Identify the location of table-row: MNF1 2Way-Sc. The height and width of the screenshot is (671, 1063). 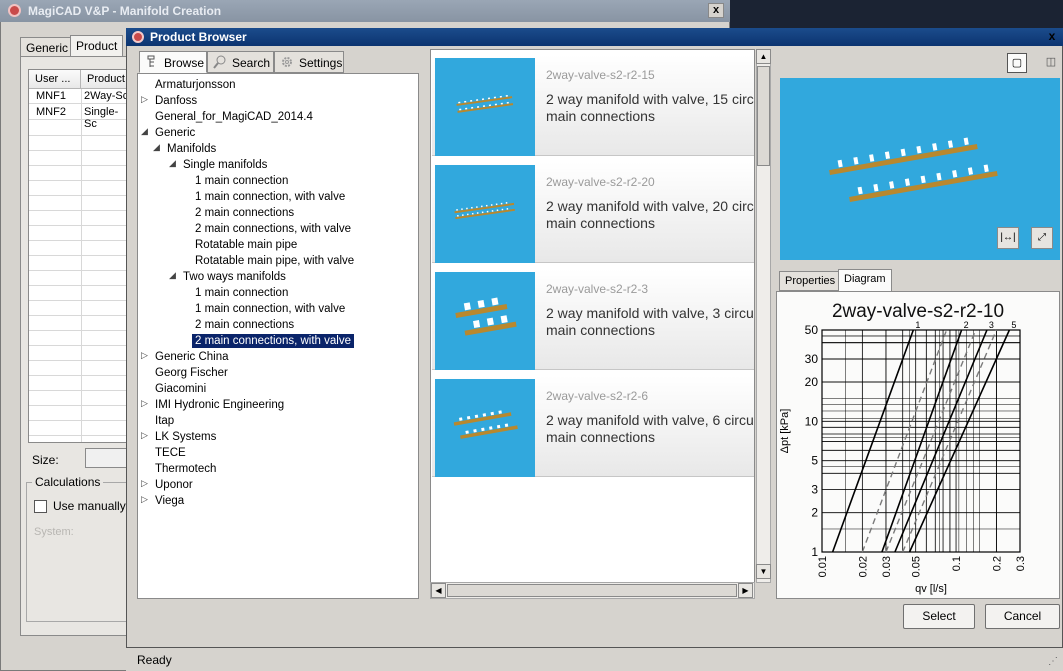
(78, 96).